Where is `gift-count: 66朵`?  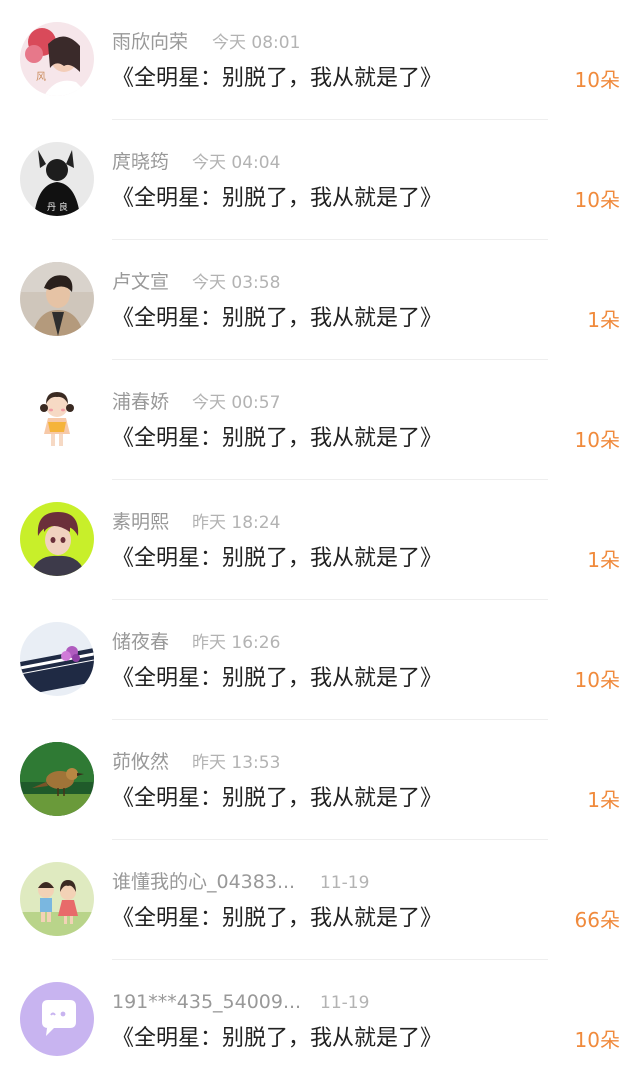 gift-count: 66朵 is located at coordinates (597, 920).